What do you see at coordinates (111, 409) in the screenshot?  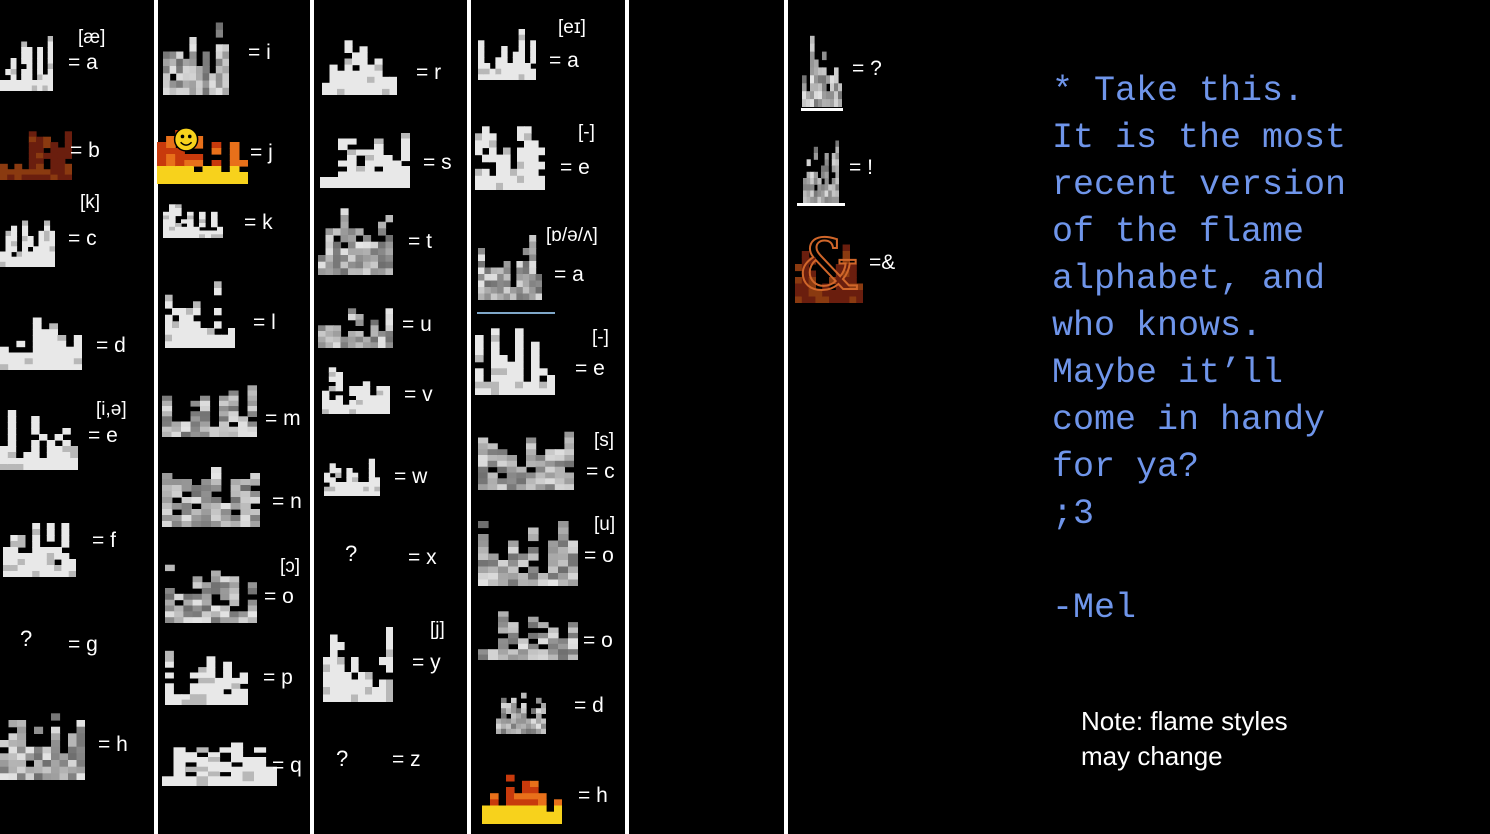 I see `ipa-label: [i,ə]` at bounding box center [111, 409].